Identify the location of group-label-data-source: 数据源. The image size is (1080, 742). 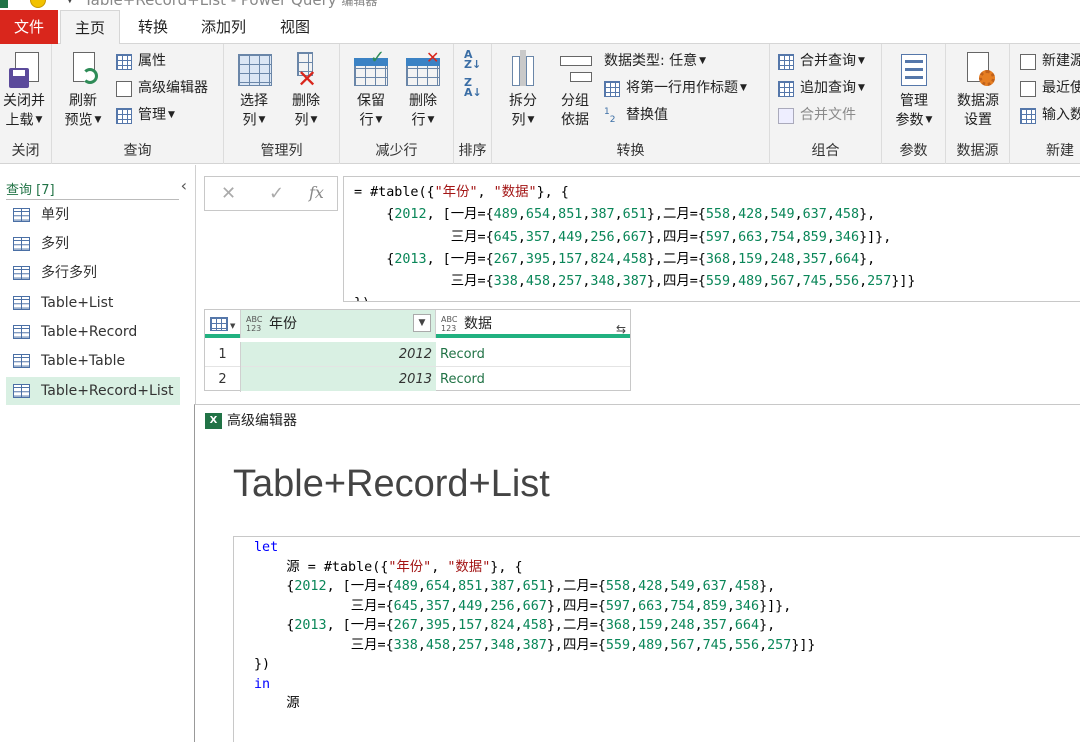
(977, 151).